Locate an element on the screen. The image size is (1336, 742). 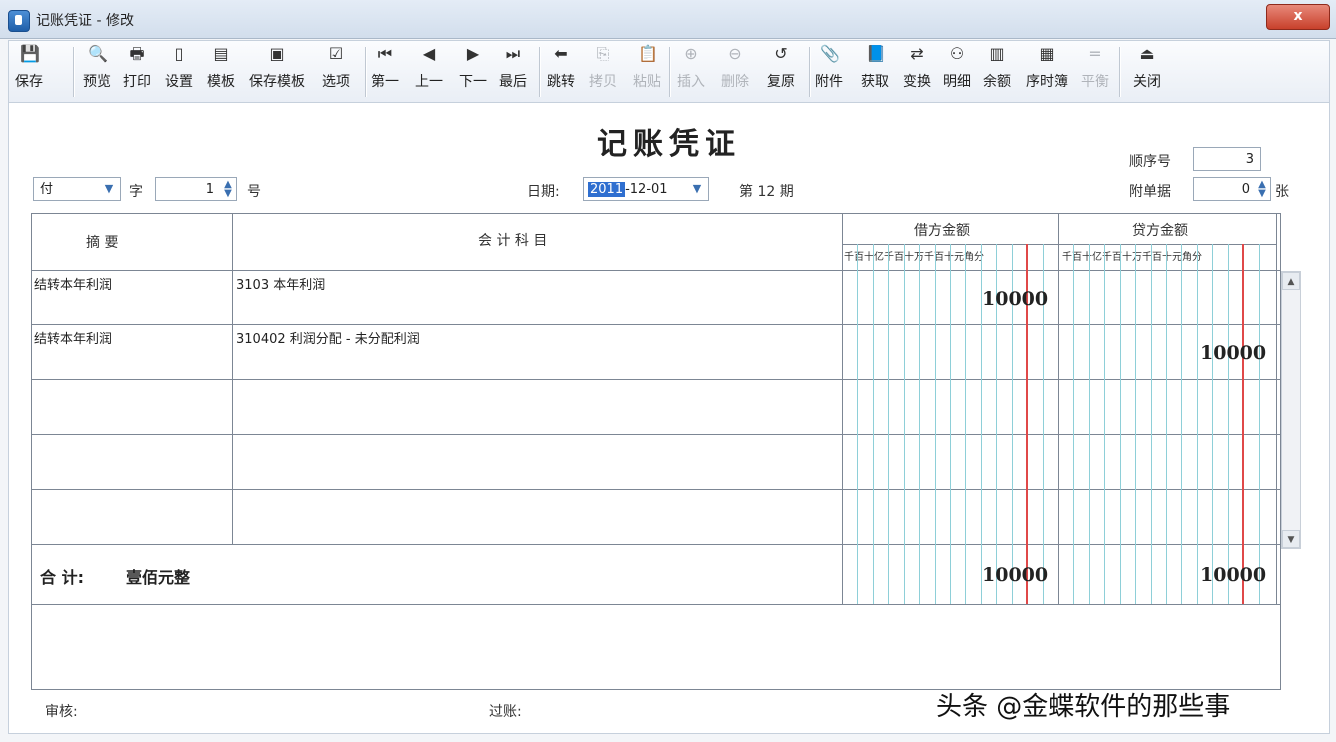
scroll-down-icon: ▼ is located at coordinates (1291, 539).